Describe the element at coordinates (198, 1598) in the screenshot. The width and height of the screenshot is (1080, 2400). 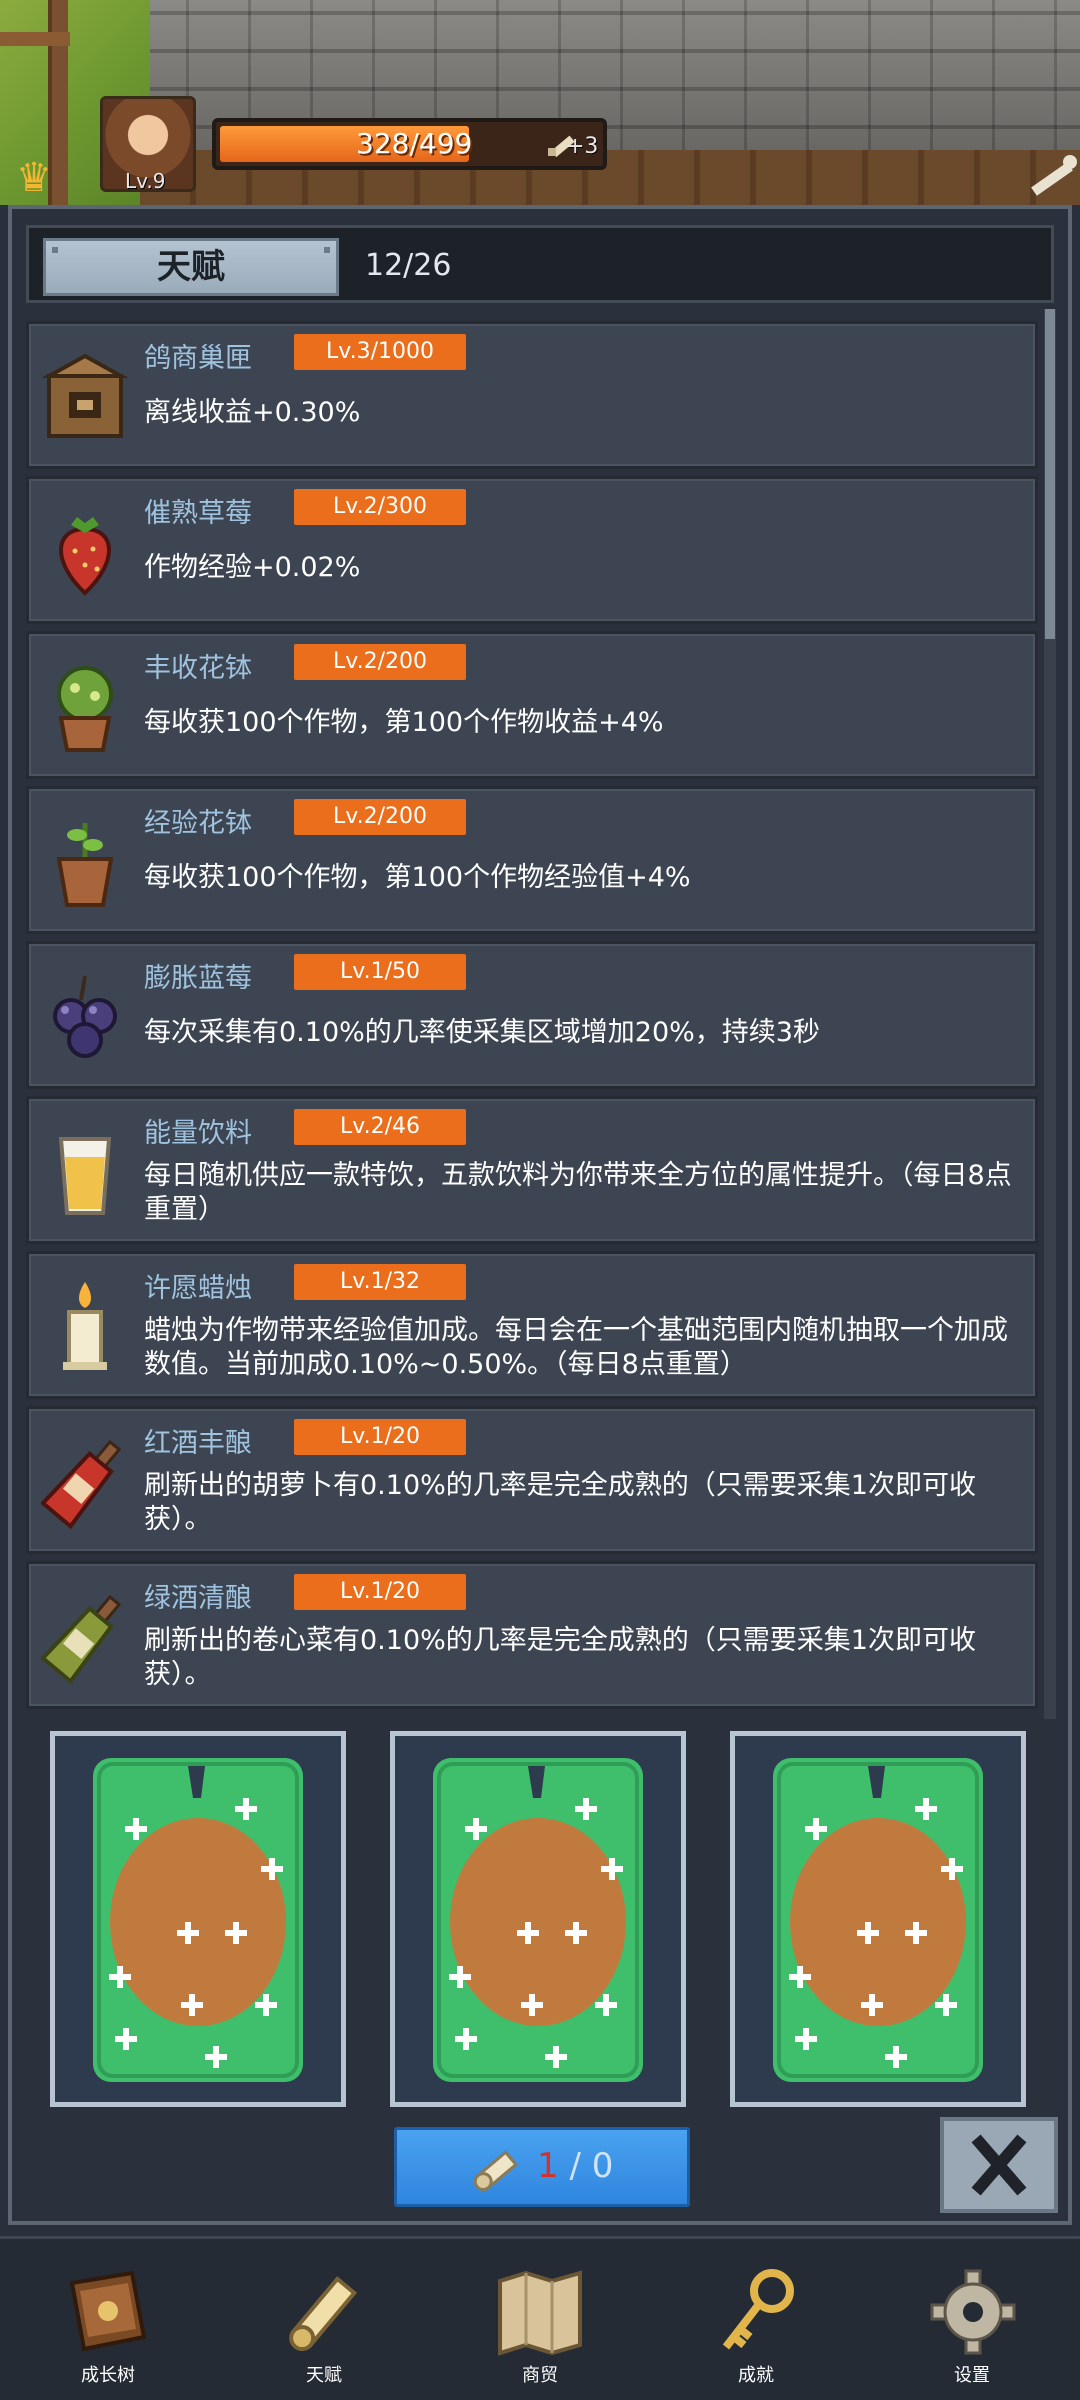
I see `talent-name: 绿酒清酿` at that location.